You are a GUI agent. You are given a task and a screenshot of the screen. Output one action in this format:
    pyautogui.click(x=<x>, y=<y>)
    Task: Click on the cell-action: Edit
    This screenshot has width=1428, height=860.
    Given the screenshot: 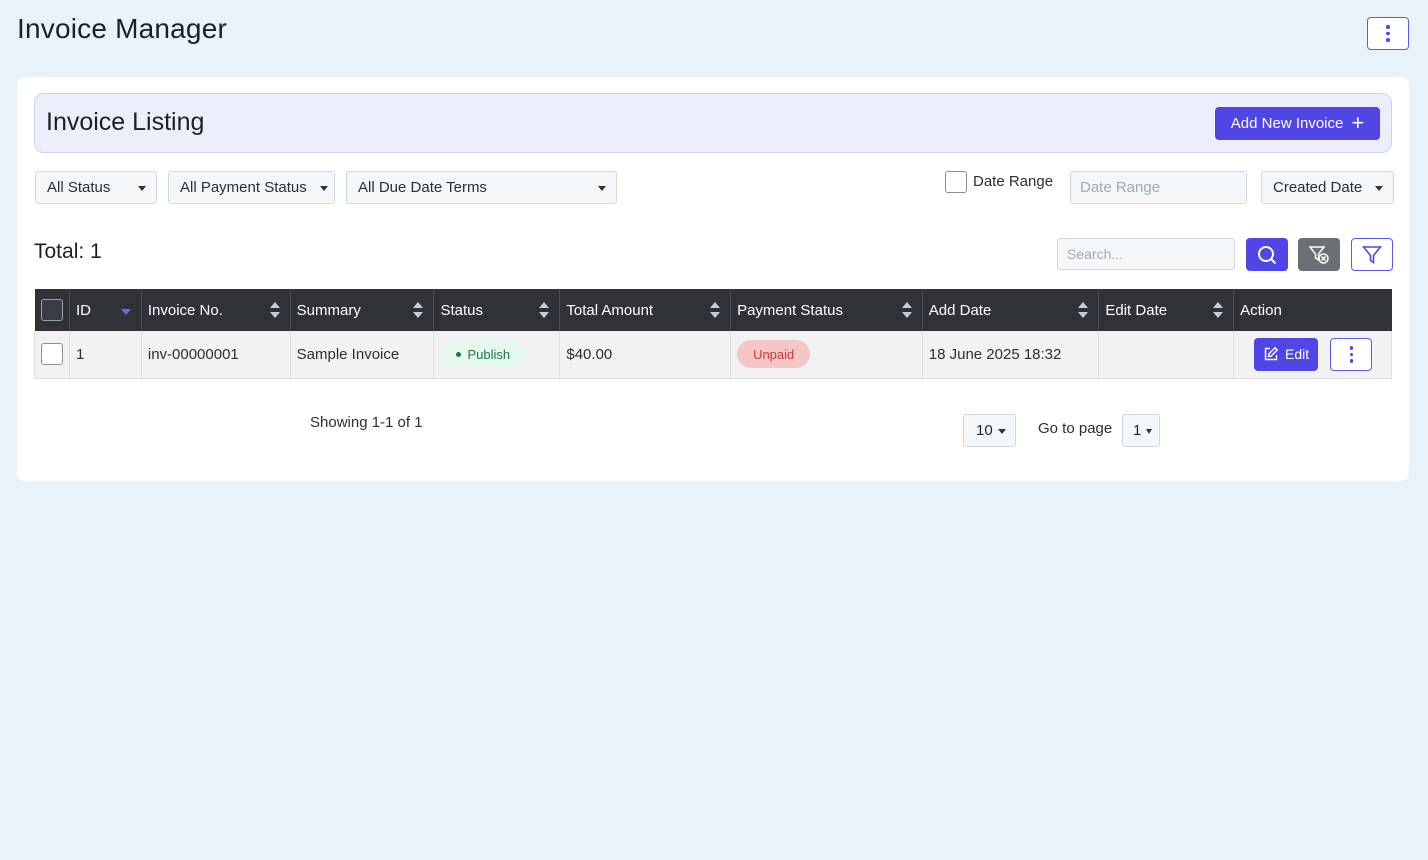 What is the action you would take?
    pyautogui.click(x=1312, y=355)
    